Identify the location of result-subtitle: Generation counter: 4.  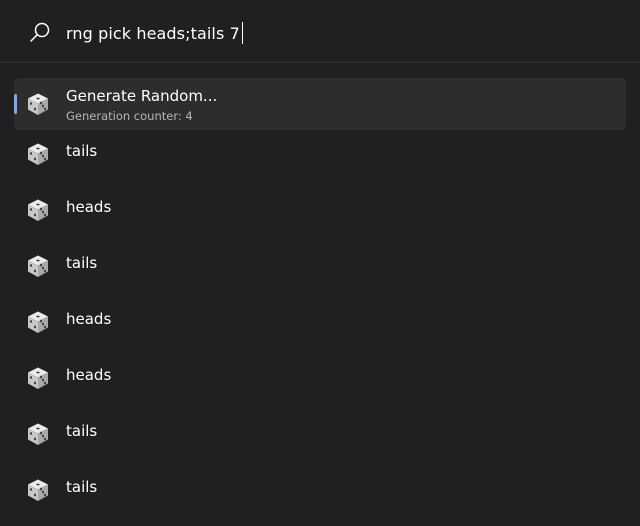
(129, 116).